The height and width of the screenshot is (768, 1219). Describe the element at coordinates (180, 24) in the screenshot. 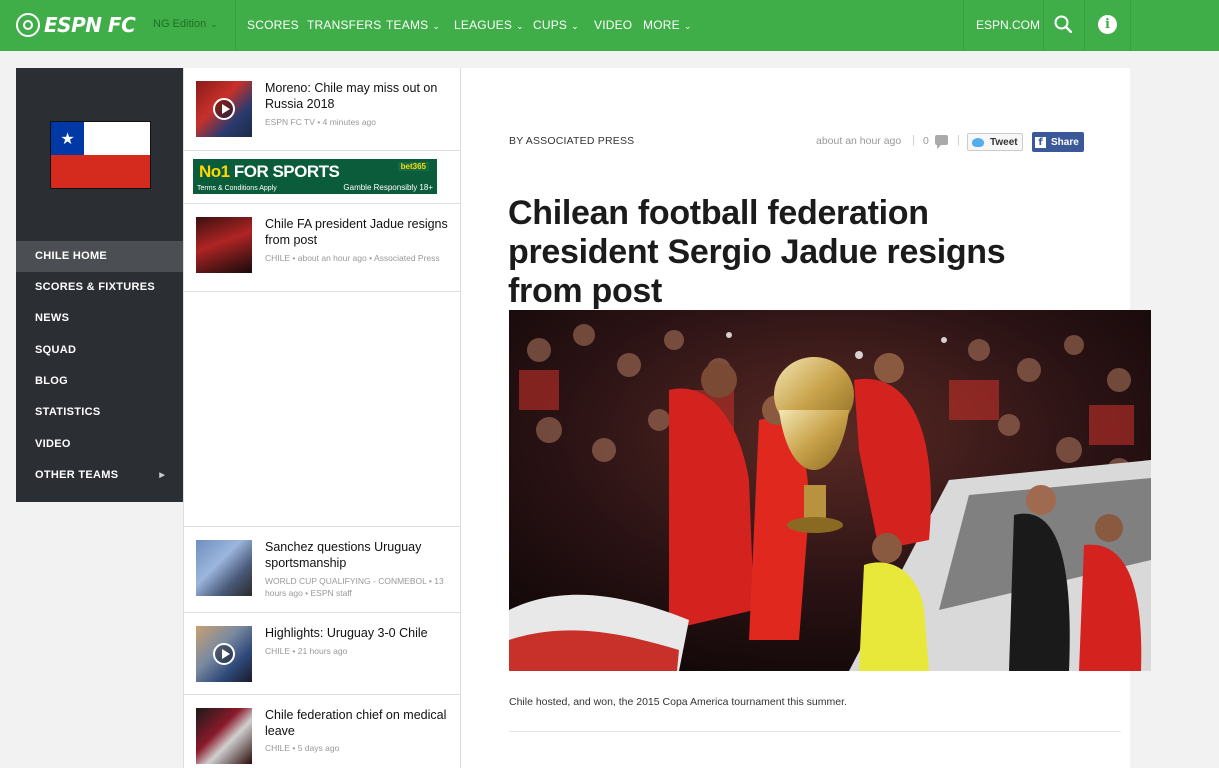

I see `edition-label: NG Edition` at that location.